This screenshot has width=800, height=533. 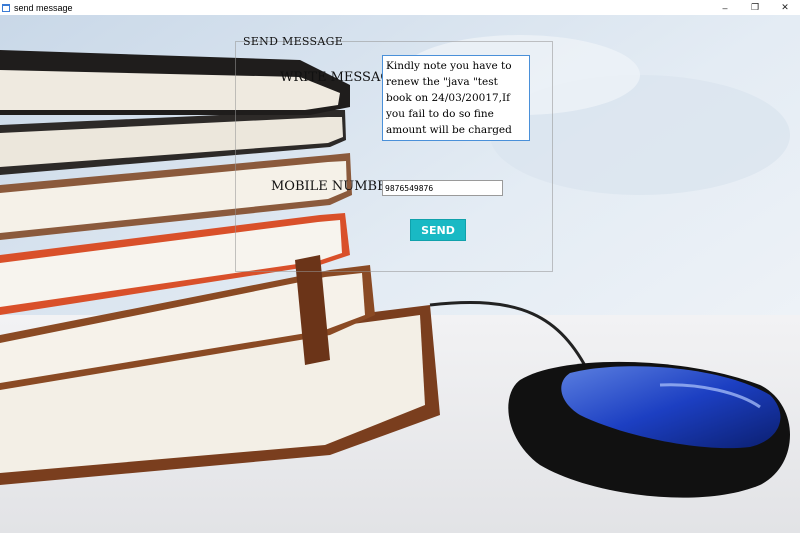 What do you see at coordinates (442, 188) in the screenshot?
I see `mobile-number-input` at bounding box center [442, 188].